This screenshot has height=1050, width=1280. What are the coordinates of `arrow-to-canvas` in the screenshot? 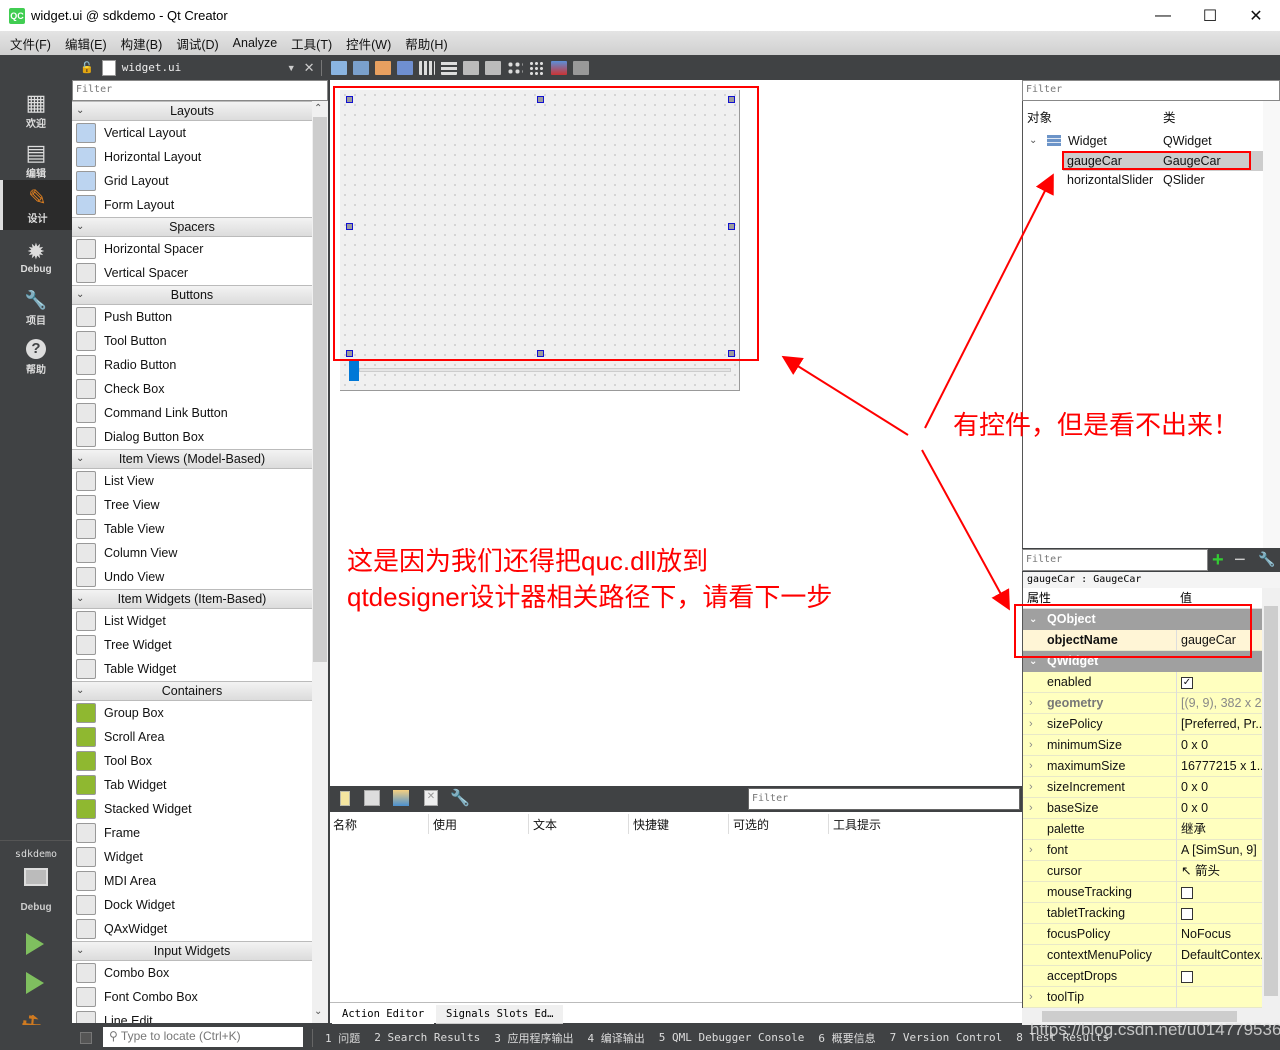 It's located at (845, 395).